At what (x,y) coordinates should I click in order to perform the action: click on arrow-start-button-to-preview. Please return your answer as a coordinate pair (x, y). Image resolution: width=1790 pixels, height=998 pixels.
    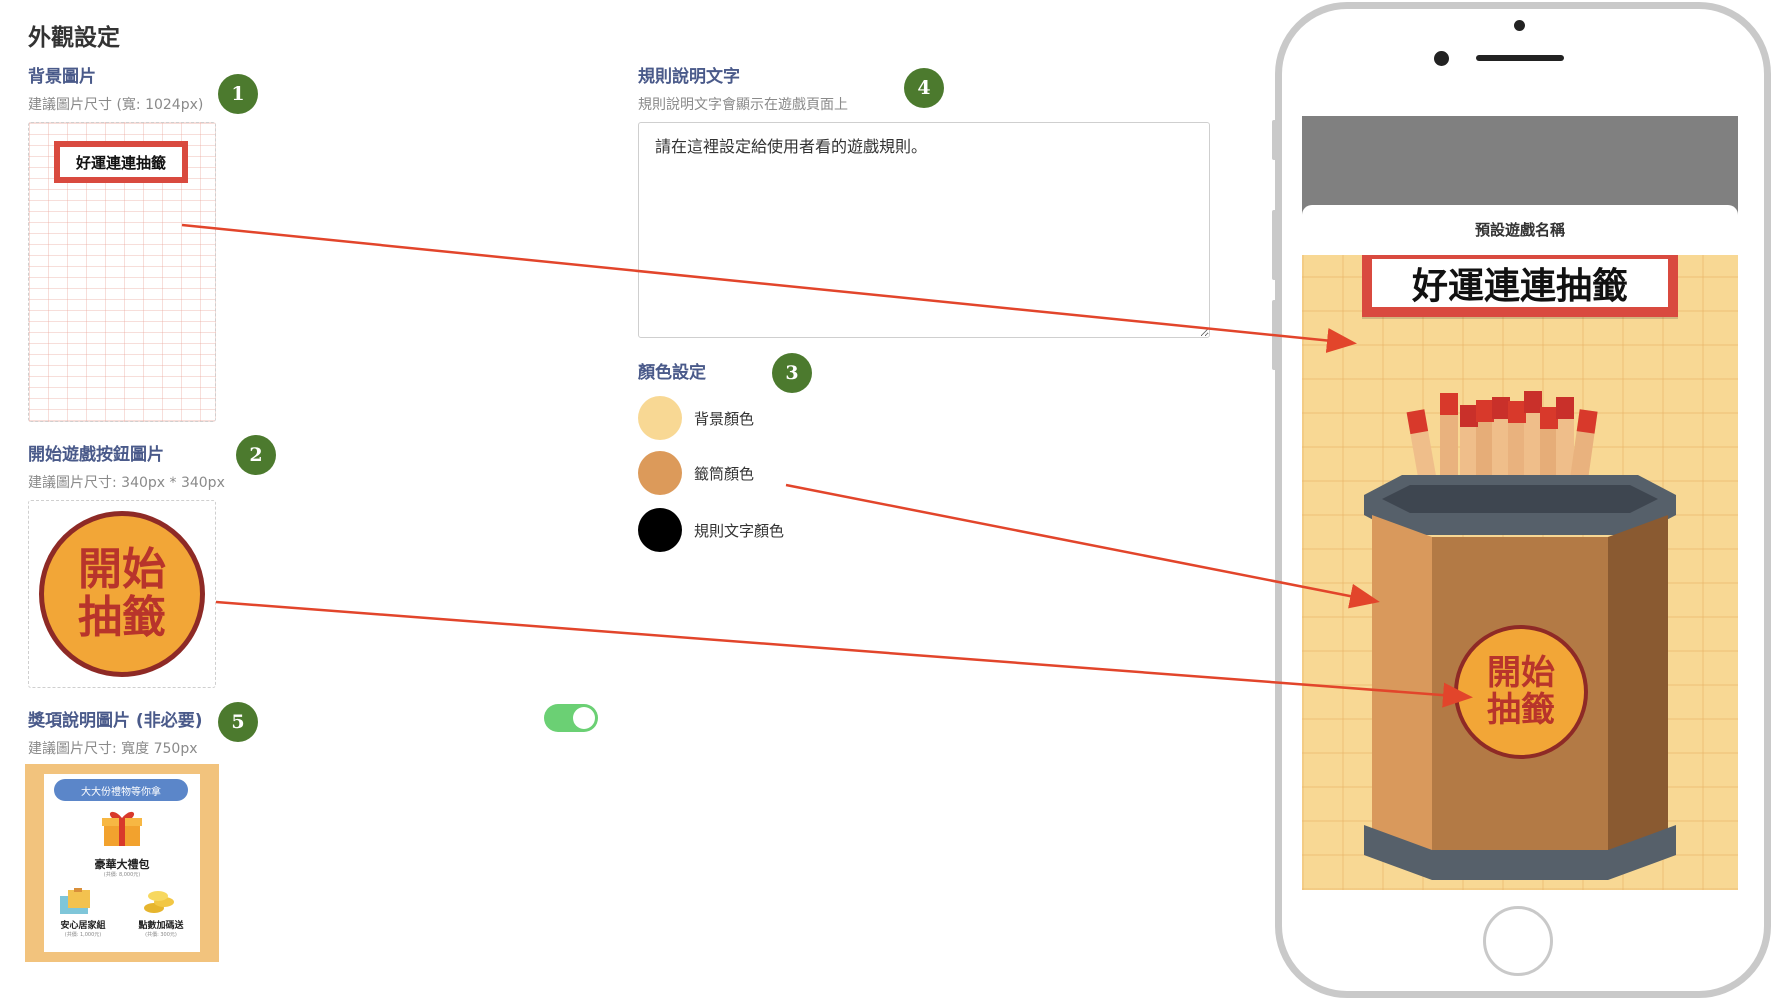
    Looking at the image, I should click on (844, 654).